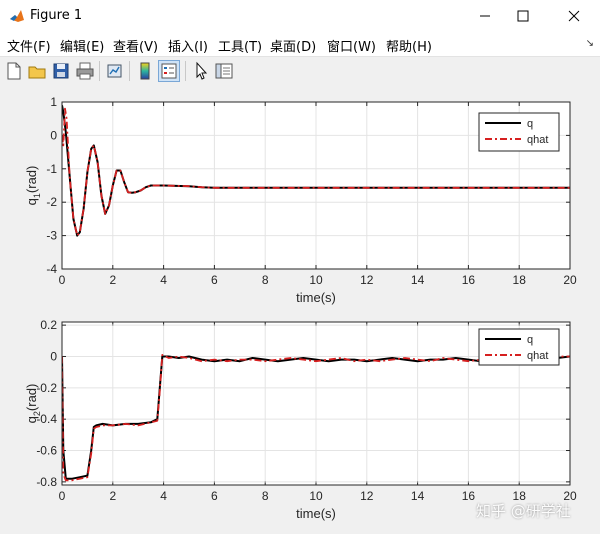  I want to click on link-plot-icon, so click(114, 71).